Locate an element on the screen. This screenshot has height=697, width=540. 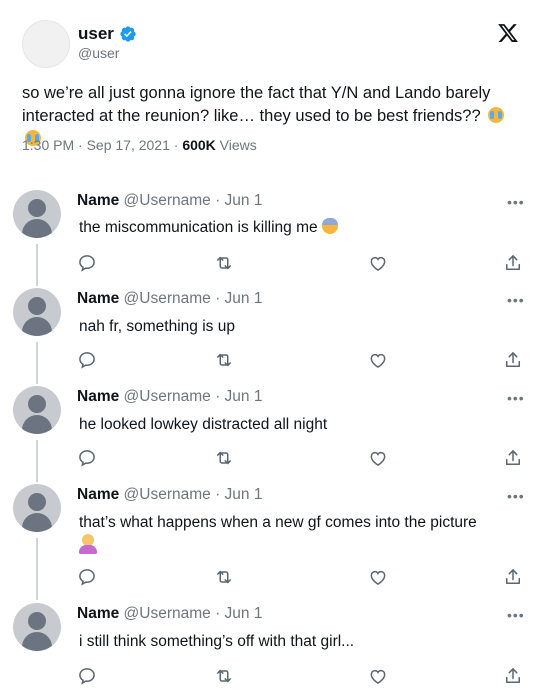
author-handle: @user is located at coordinates (98, 53).